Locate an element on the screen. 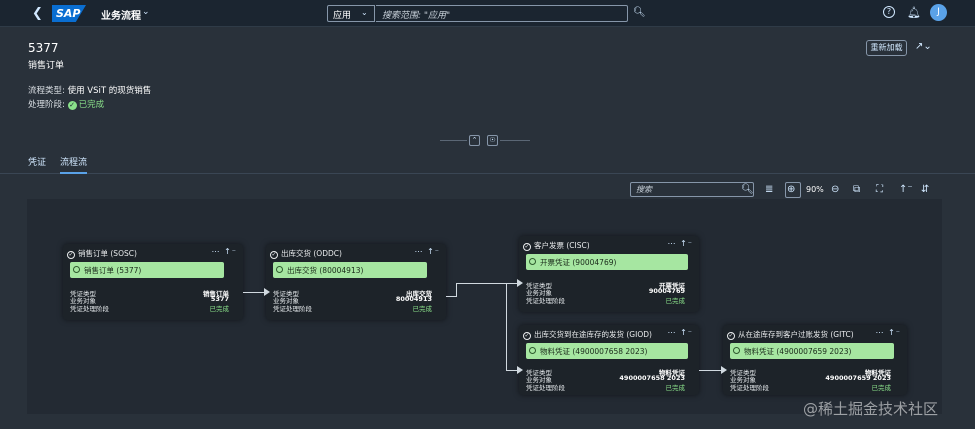  zoom-out-icon: ⊖ is located at coordinates (835, 189).